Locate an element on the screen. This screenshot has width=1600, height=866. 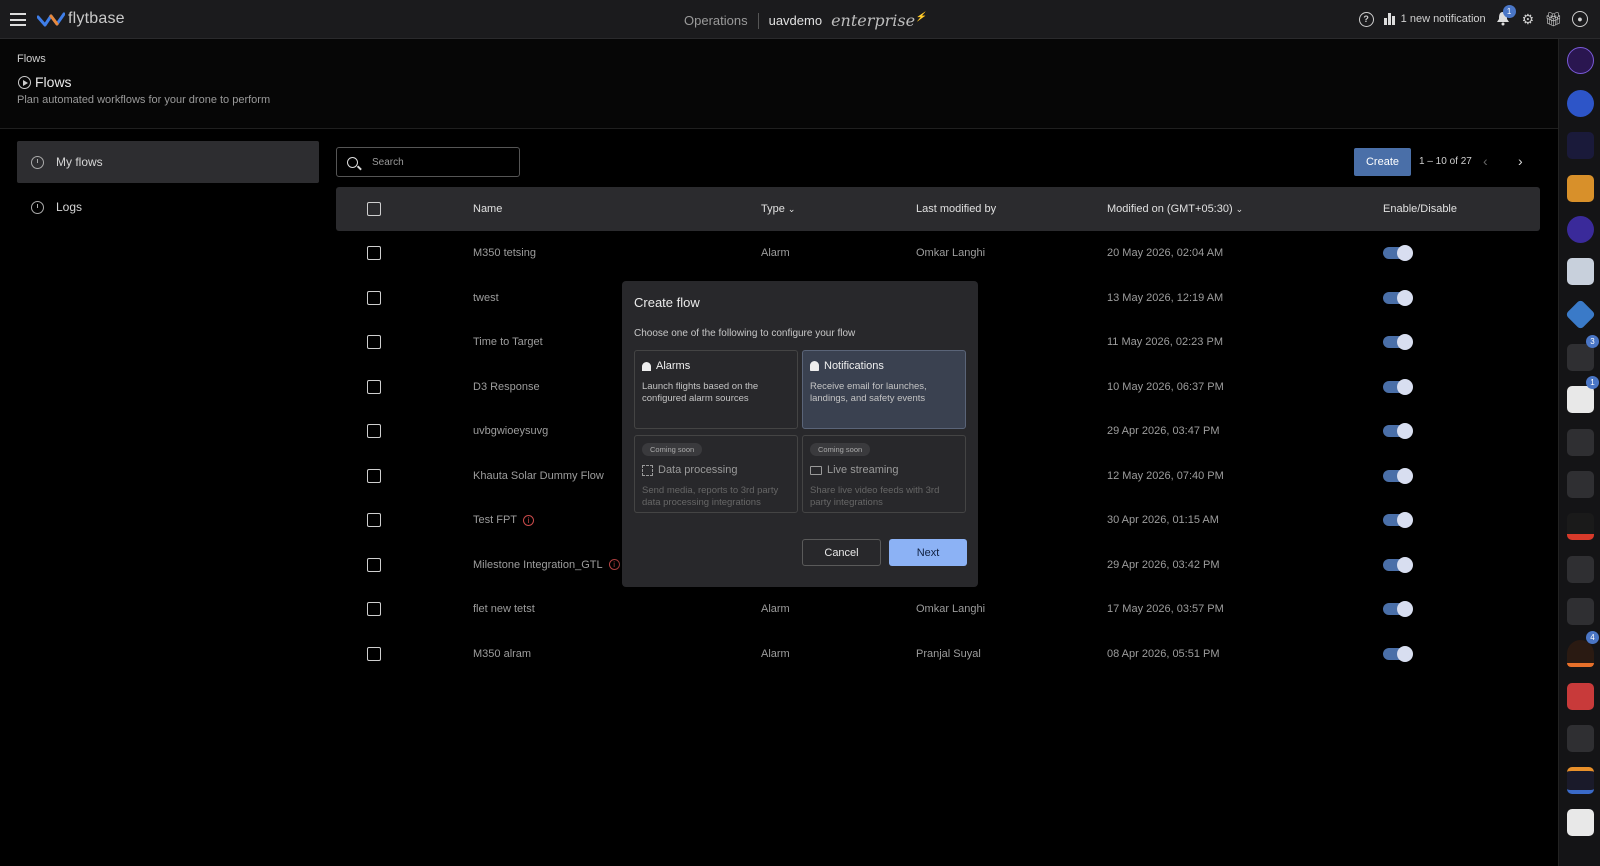
option-title: Data processing is located at coordinates (698, 470).